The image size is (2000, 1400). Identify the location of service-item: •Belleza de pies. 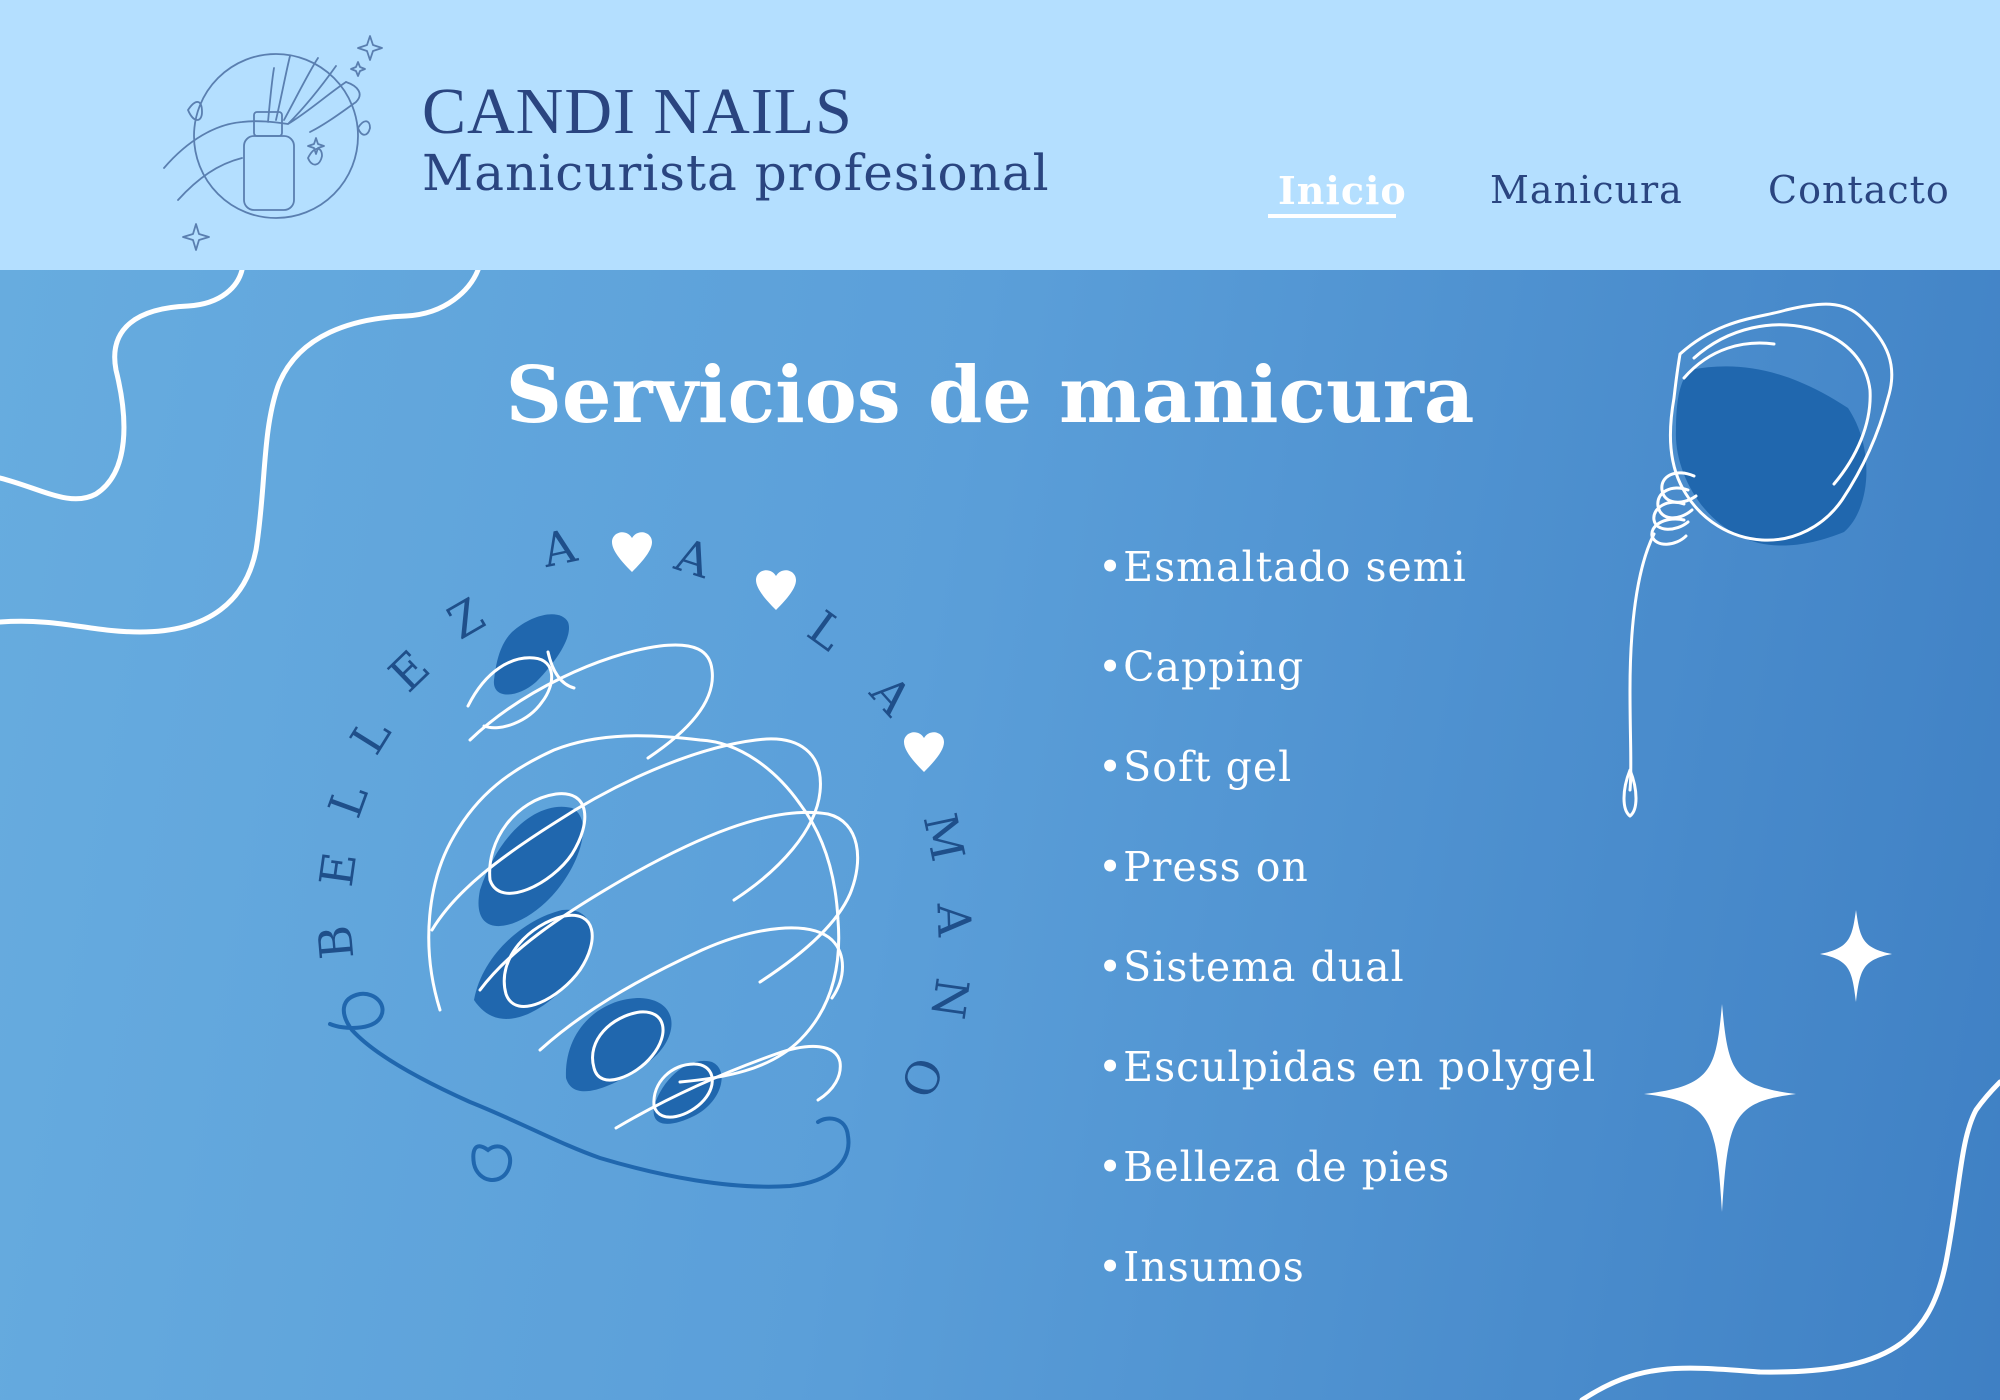
(1274, 1167).